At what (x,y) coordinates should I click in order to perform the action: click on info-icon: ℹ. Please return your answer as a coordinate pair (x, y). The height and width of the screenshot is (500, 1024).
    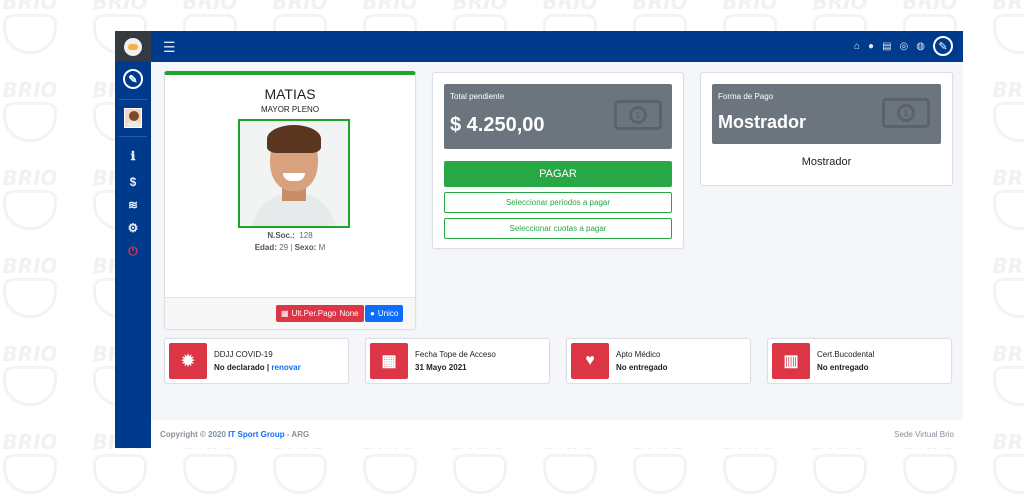
    Looking at the image, I should click on (133, 156).